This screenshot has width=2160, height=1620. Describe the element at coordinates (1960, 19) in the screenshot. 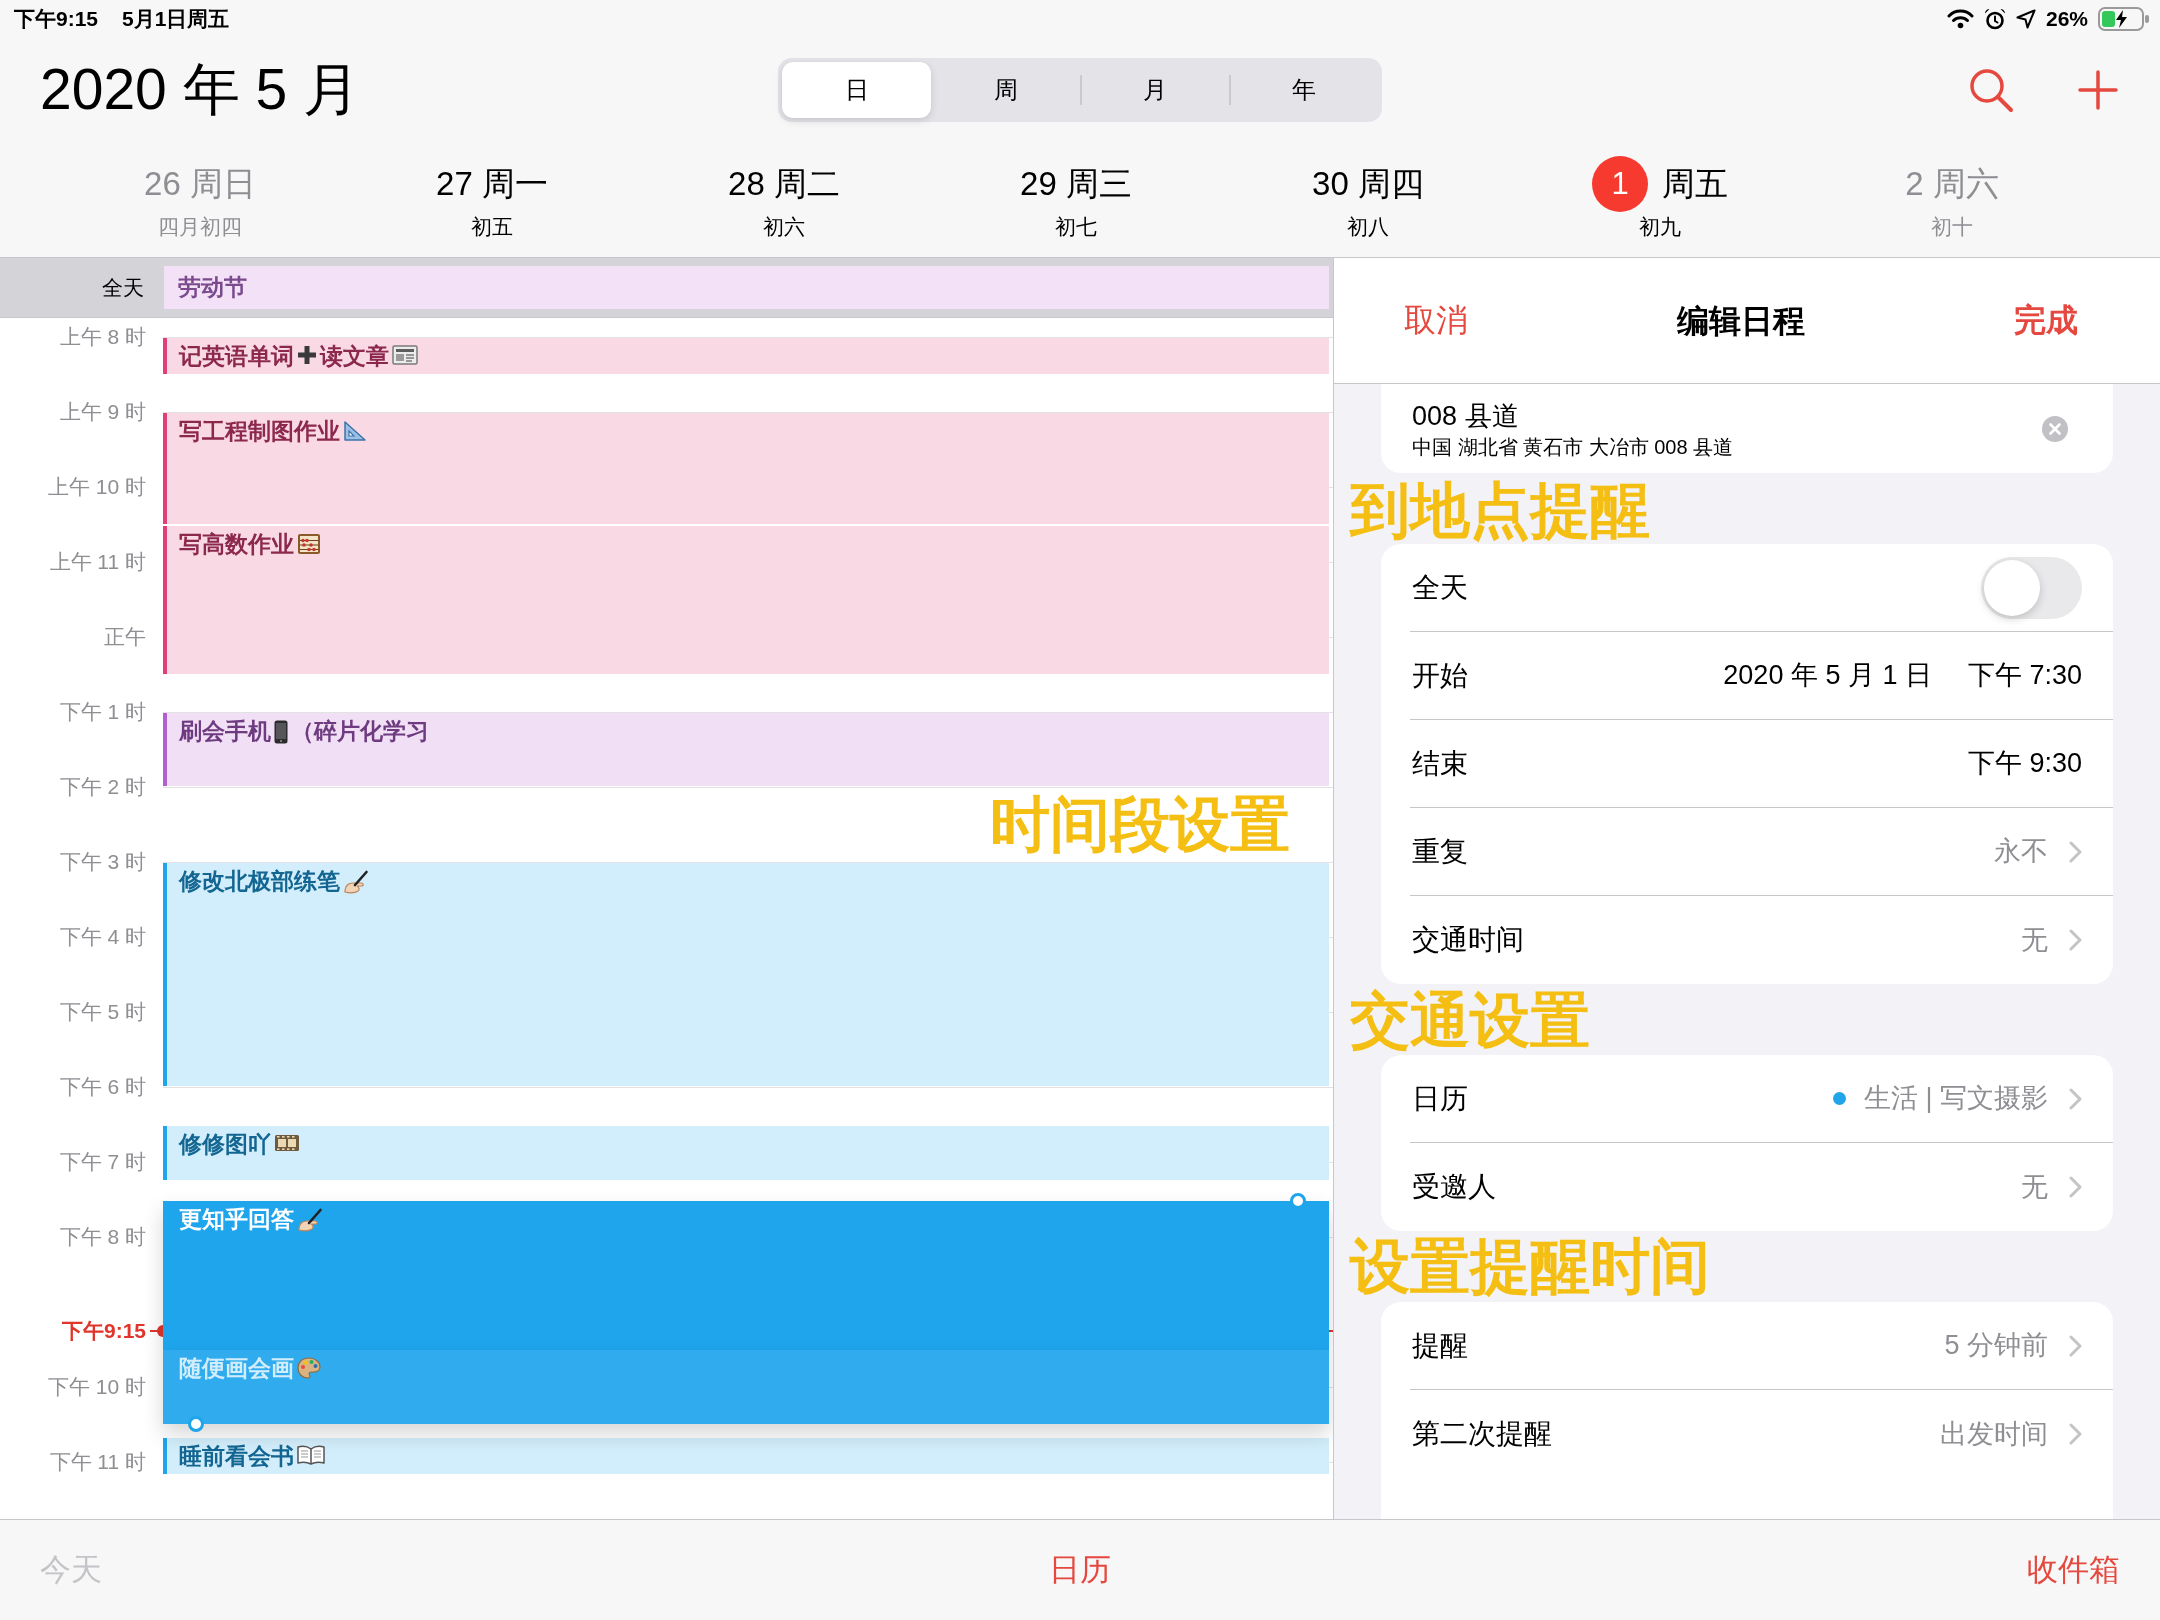

I see `wifi-icon` at that location.